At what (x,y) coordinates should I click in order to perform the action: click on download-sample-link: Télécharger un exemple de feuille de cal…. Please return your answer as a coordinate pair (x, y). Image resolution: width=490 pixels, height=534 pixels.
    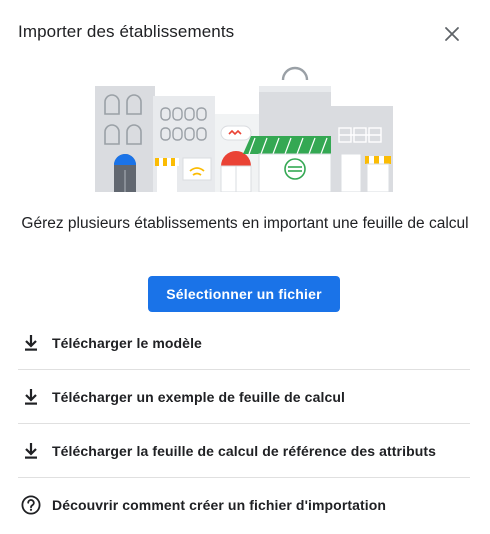
    Looking at the image, I should click on (244, 397).